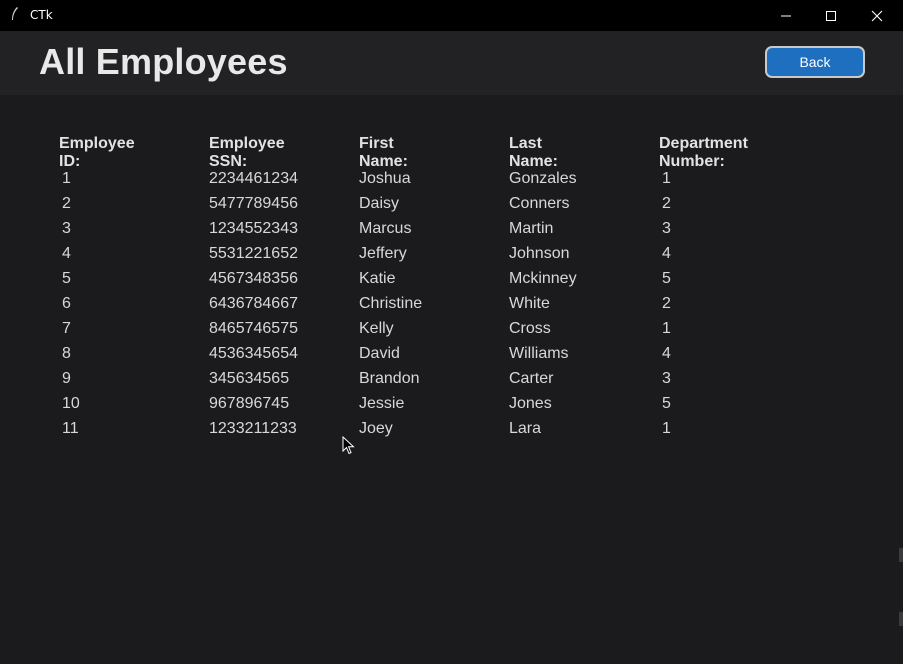 The height and width of the screenshot is (664, 903). What do you see at coordinates (66, 278) in the screenshot?
I see `cell-employee-id: 5` at bounding box center [66, 278].